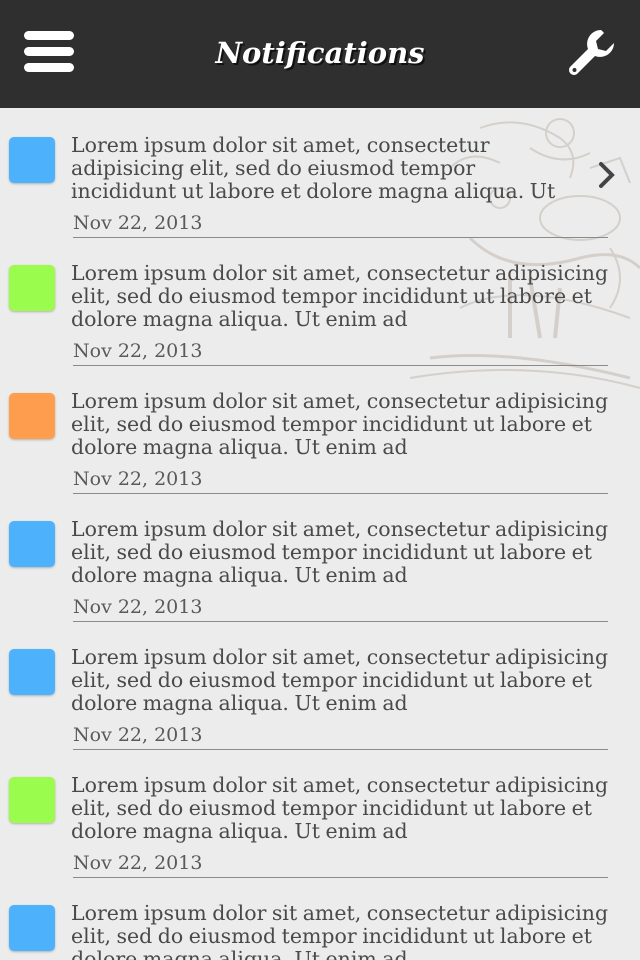 The height and width of the screenshot is (960, 640). Describe the element at coordinates (607, 175) in the screenshot. I see `chevron-right-icon` at that location.